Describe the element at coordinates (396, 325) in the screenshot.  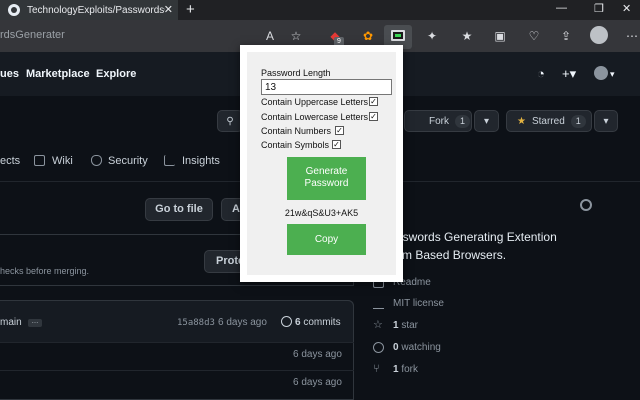
I see `stars-count: 1` at that location.